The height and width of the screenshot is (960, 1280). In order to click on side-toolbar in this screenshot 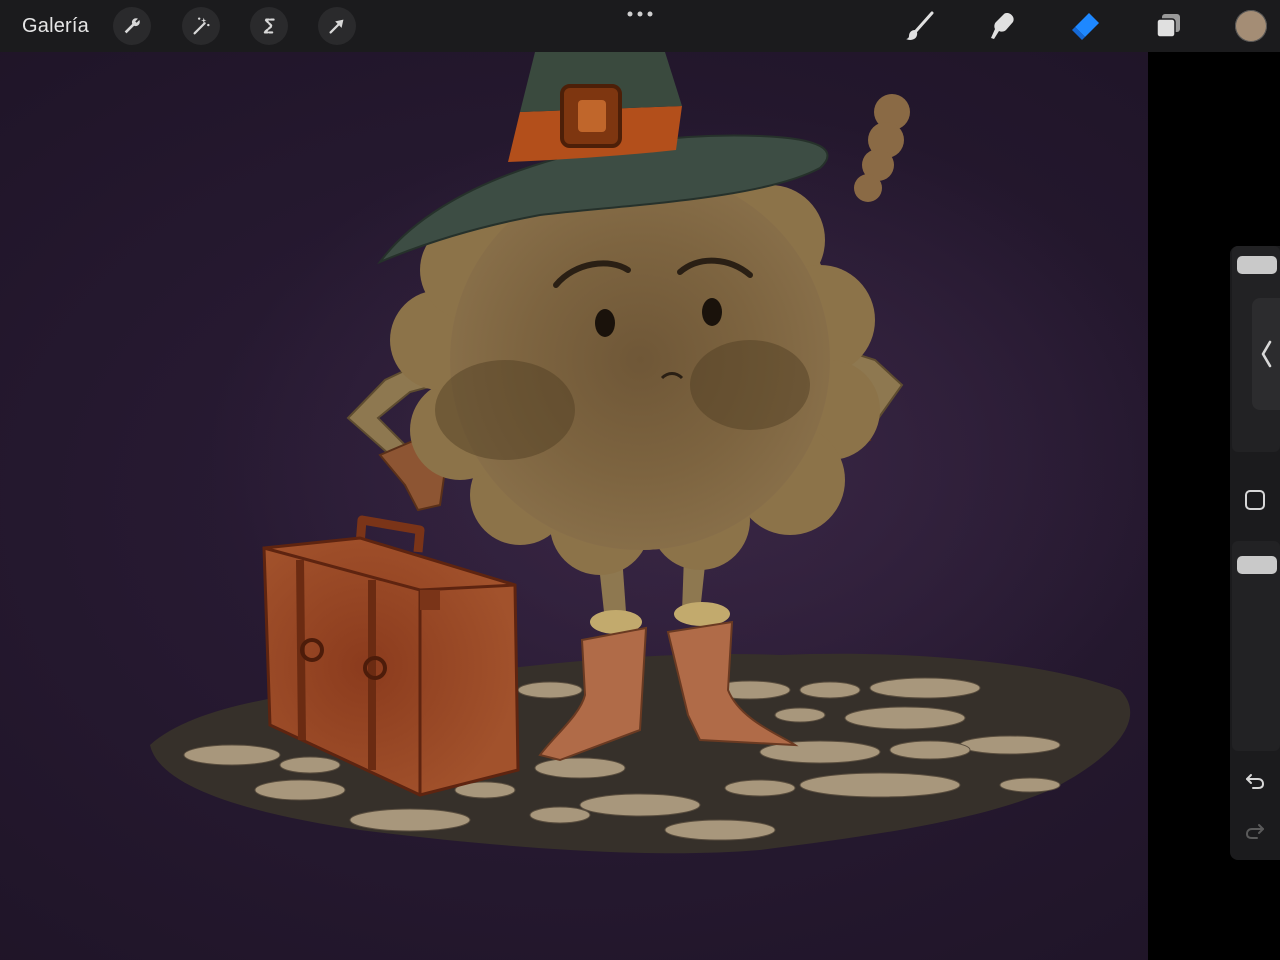, I will do `click(1255, 553)`.